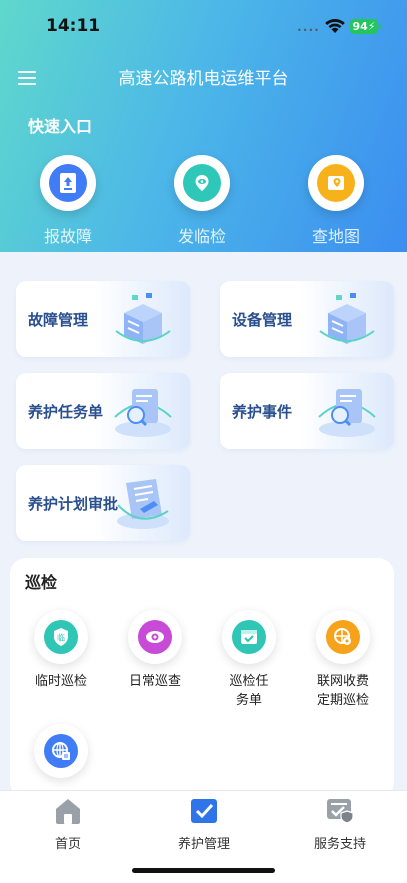  I want to click on patrol-section-title: 巡检, so click(41, 582).